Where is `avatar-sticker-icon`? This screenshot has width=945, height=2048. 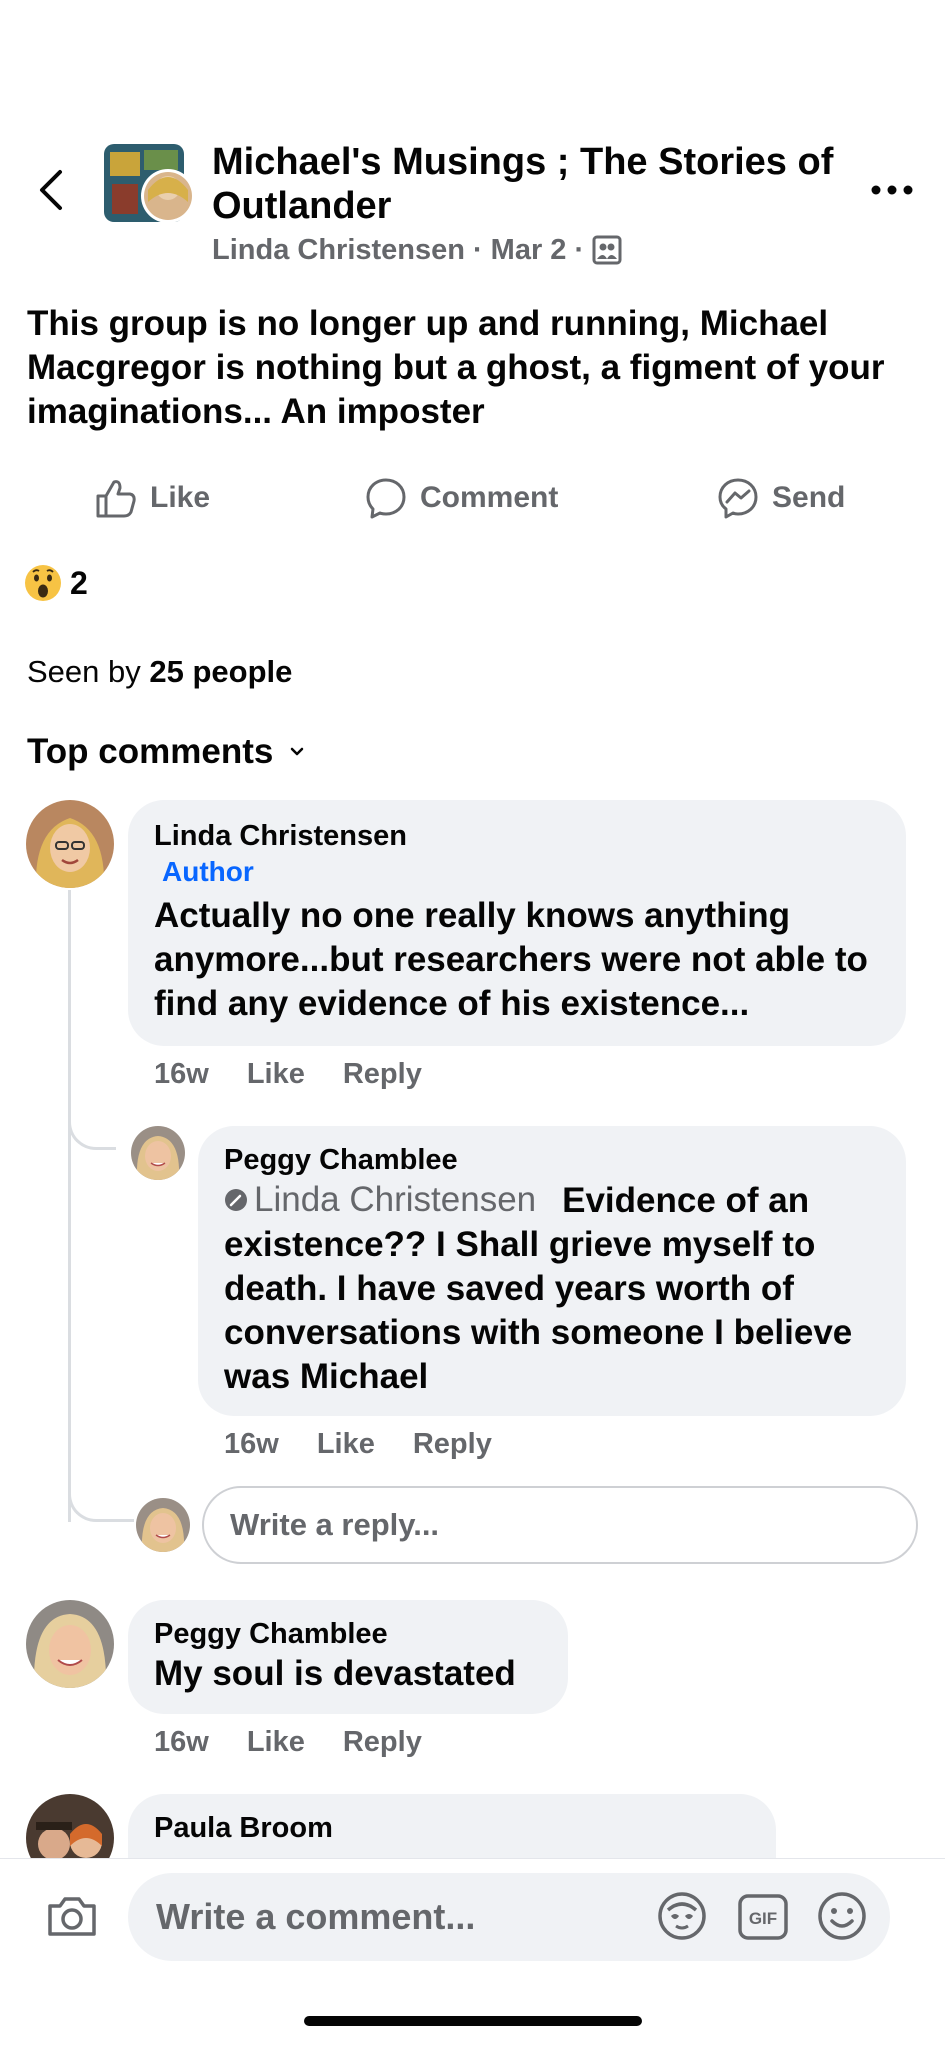 avatar-sticker-icon is located at coordinates (682, 1916).